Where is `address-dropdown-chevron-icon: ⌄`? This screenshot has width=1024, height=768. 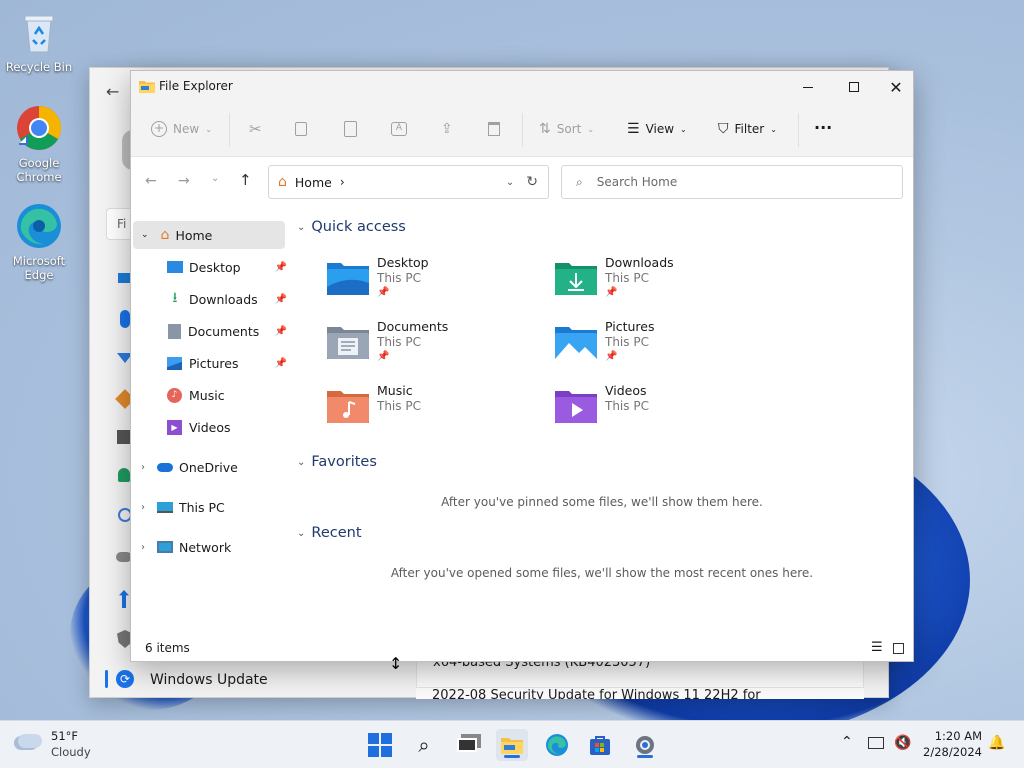
address-dropdown-chevron-icon: ⌄ is located at coordinates (510, 182).